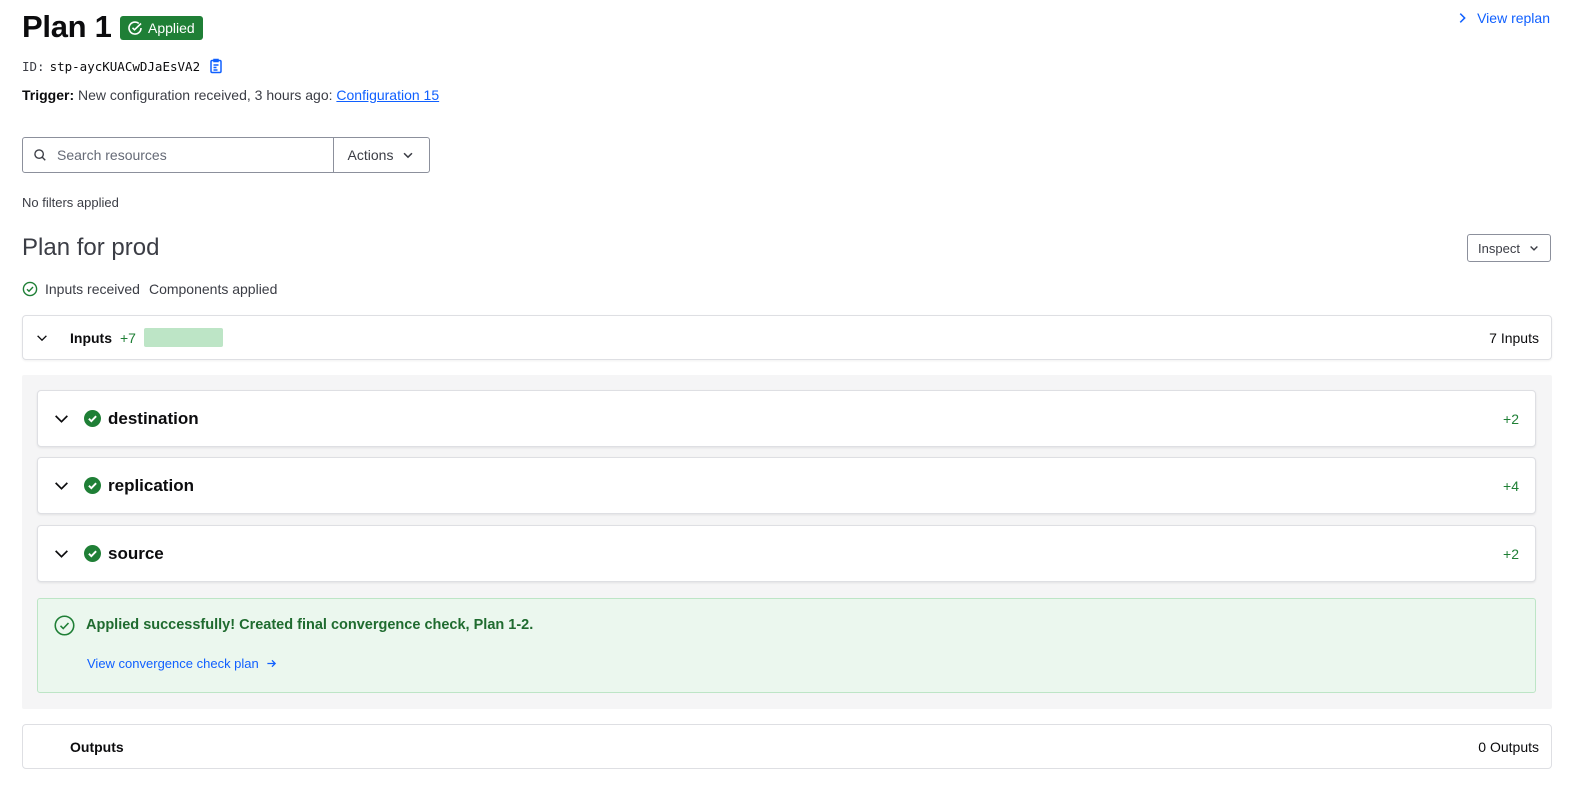  What do you see at coordinates (33, 66) in the screenshot?
I see `plan-id-label: ID:` at bounding box center [33, 66].